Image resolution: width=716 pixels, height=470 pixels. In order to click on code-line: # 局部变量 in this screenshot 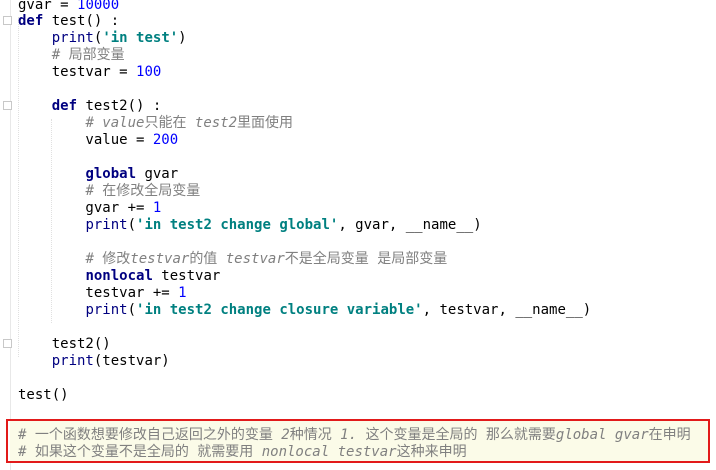, I will do `click(71, 55)`.